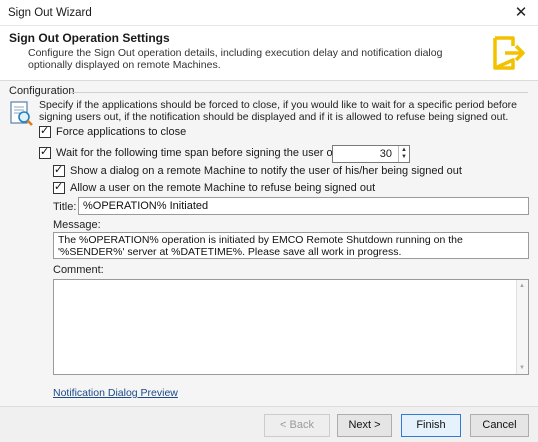 This screenshot has height=442, width=538. I want to click on exit-door-icon, so click(509, 53).